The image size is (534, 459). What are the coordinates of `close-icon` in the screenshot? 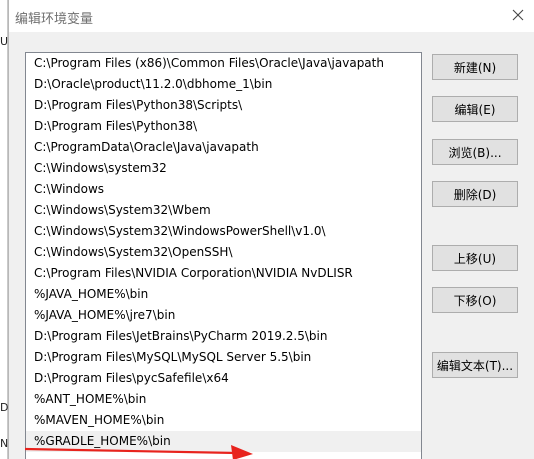 It's located at (518, 15).